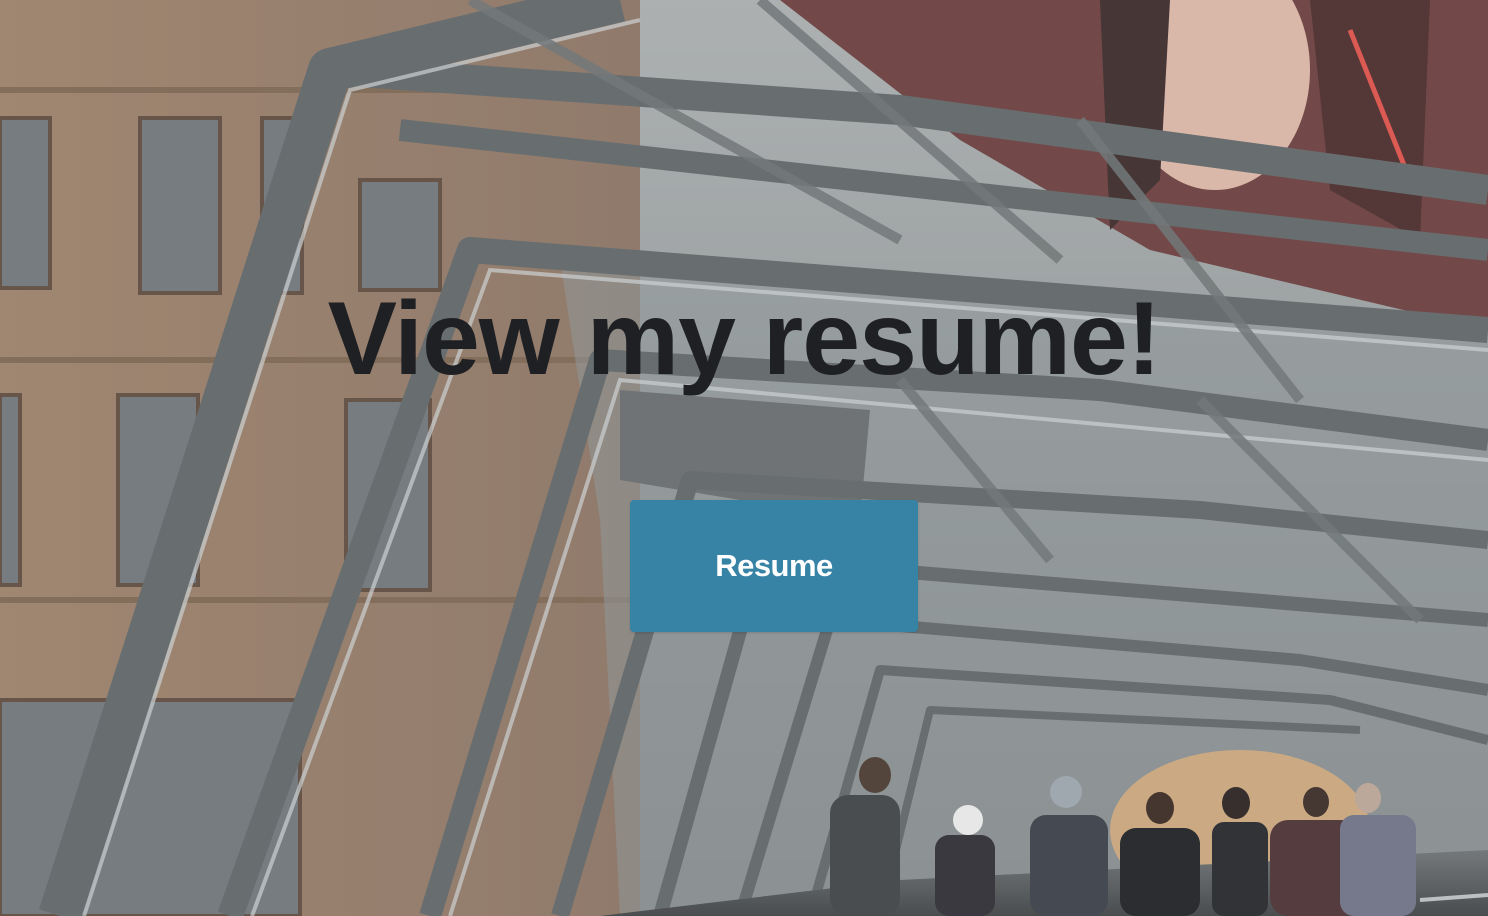 This screenshot has width=1488, height=916. Describe the element at coordinates (774, 566) in the screenshot. I see `resume-button: Resume` at that location.